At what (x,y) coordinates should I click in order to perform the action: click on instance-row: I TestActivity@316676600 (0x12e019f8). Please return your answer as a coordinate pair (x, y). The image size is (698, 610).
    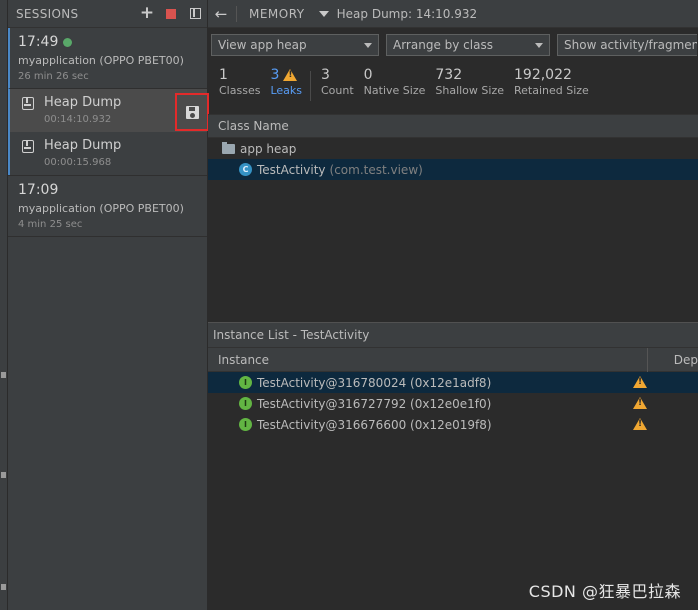
    Looking at the image, I should click on (453, 424).